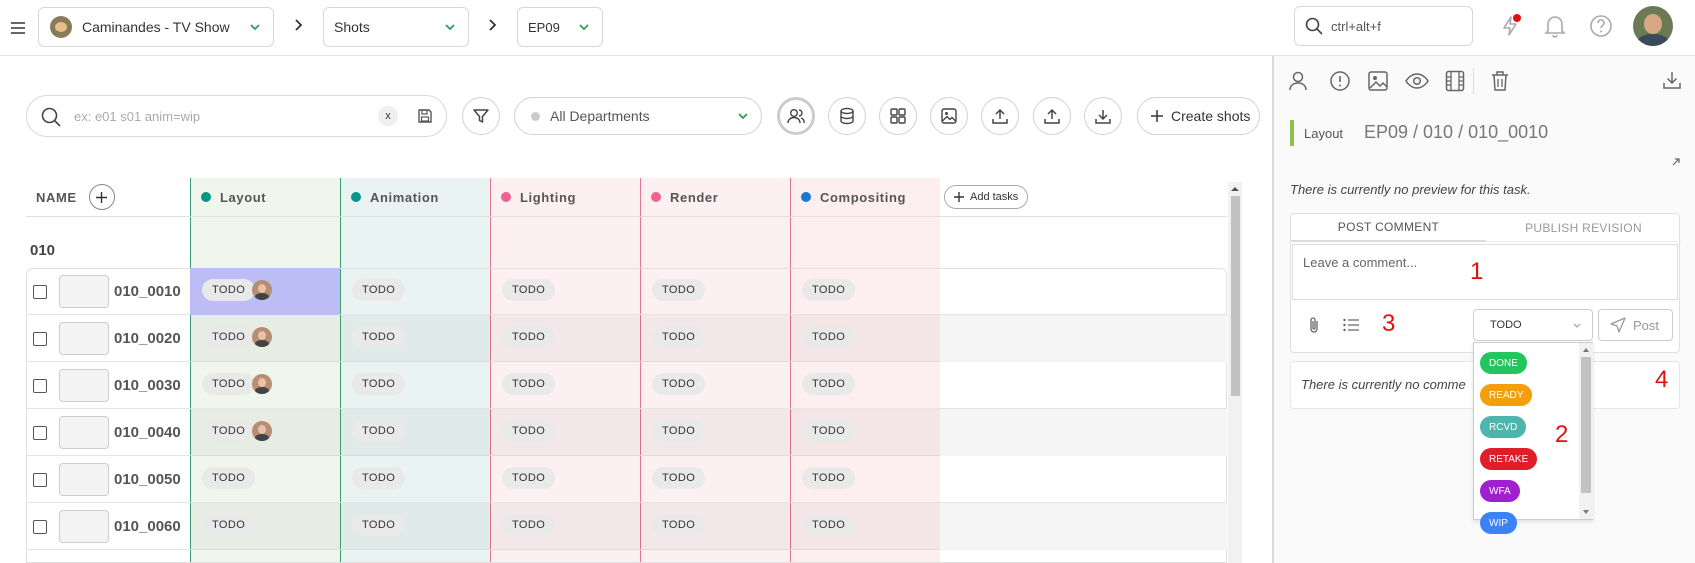  What do you see at coordinates (1298, 81) in the screenshot?
I see `assign-person-icon` at bounding box center [1298, 81].